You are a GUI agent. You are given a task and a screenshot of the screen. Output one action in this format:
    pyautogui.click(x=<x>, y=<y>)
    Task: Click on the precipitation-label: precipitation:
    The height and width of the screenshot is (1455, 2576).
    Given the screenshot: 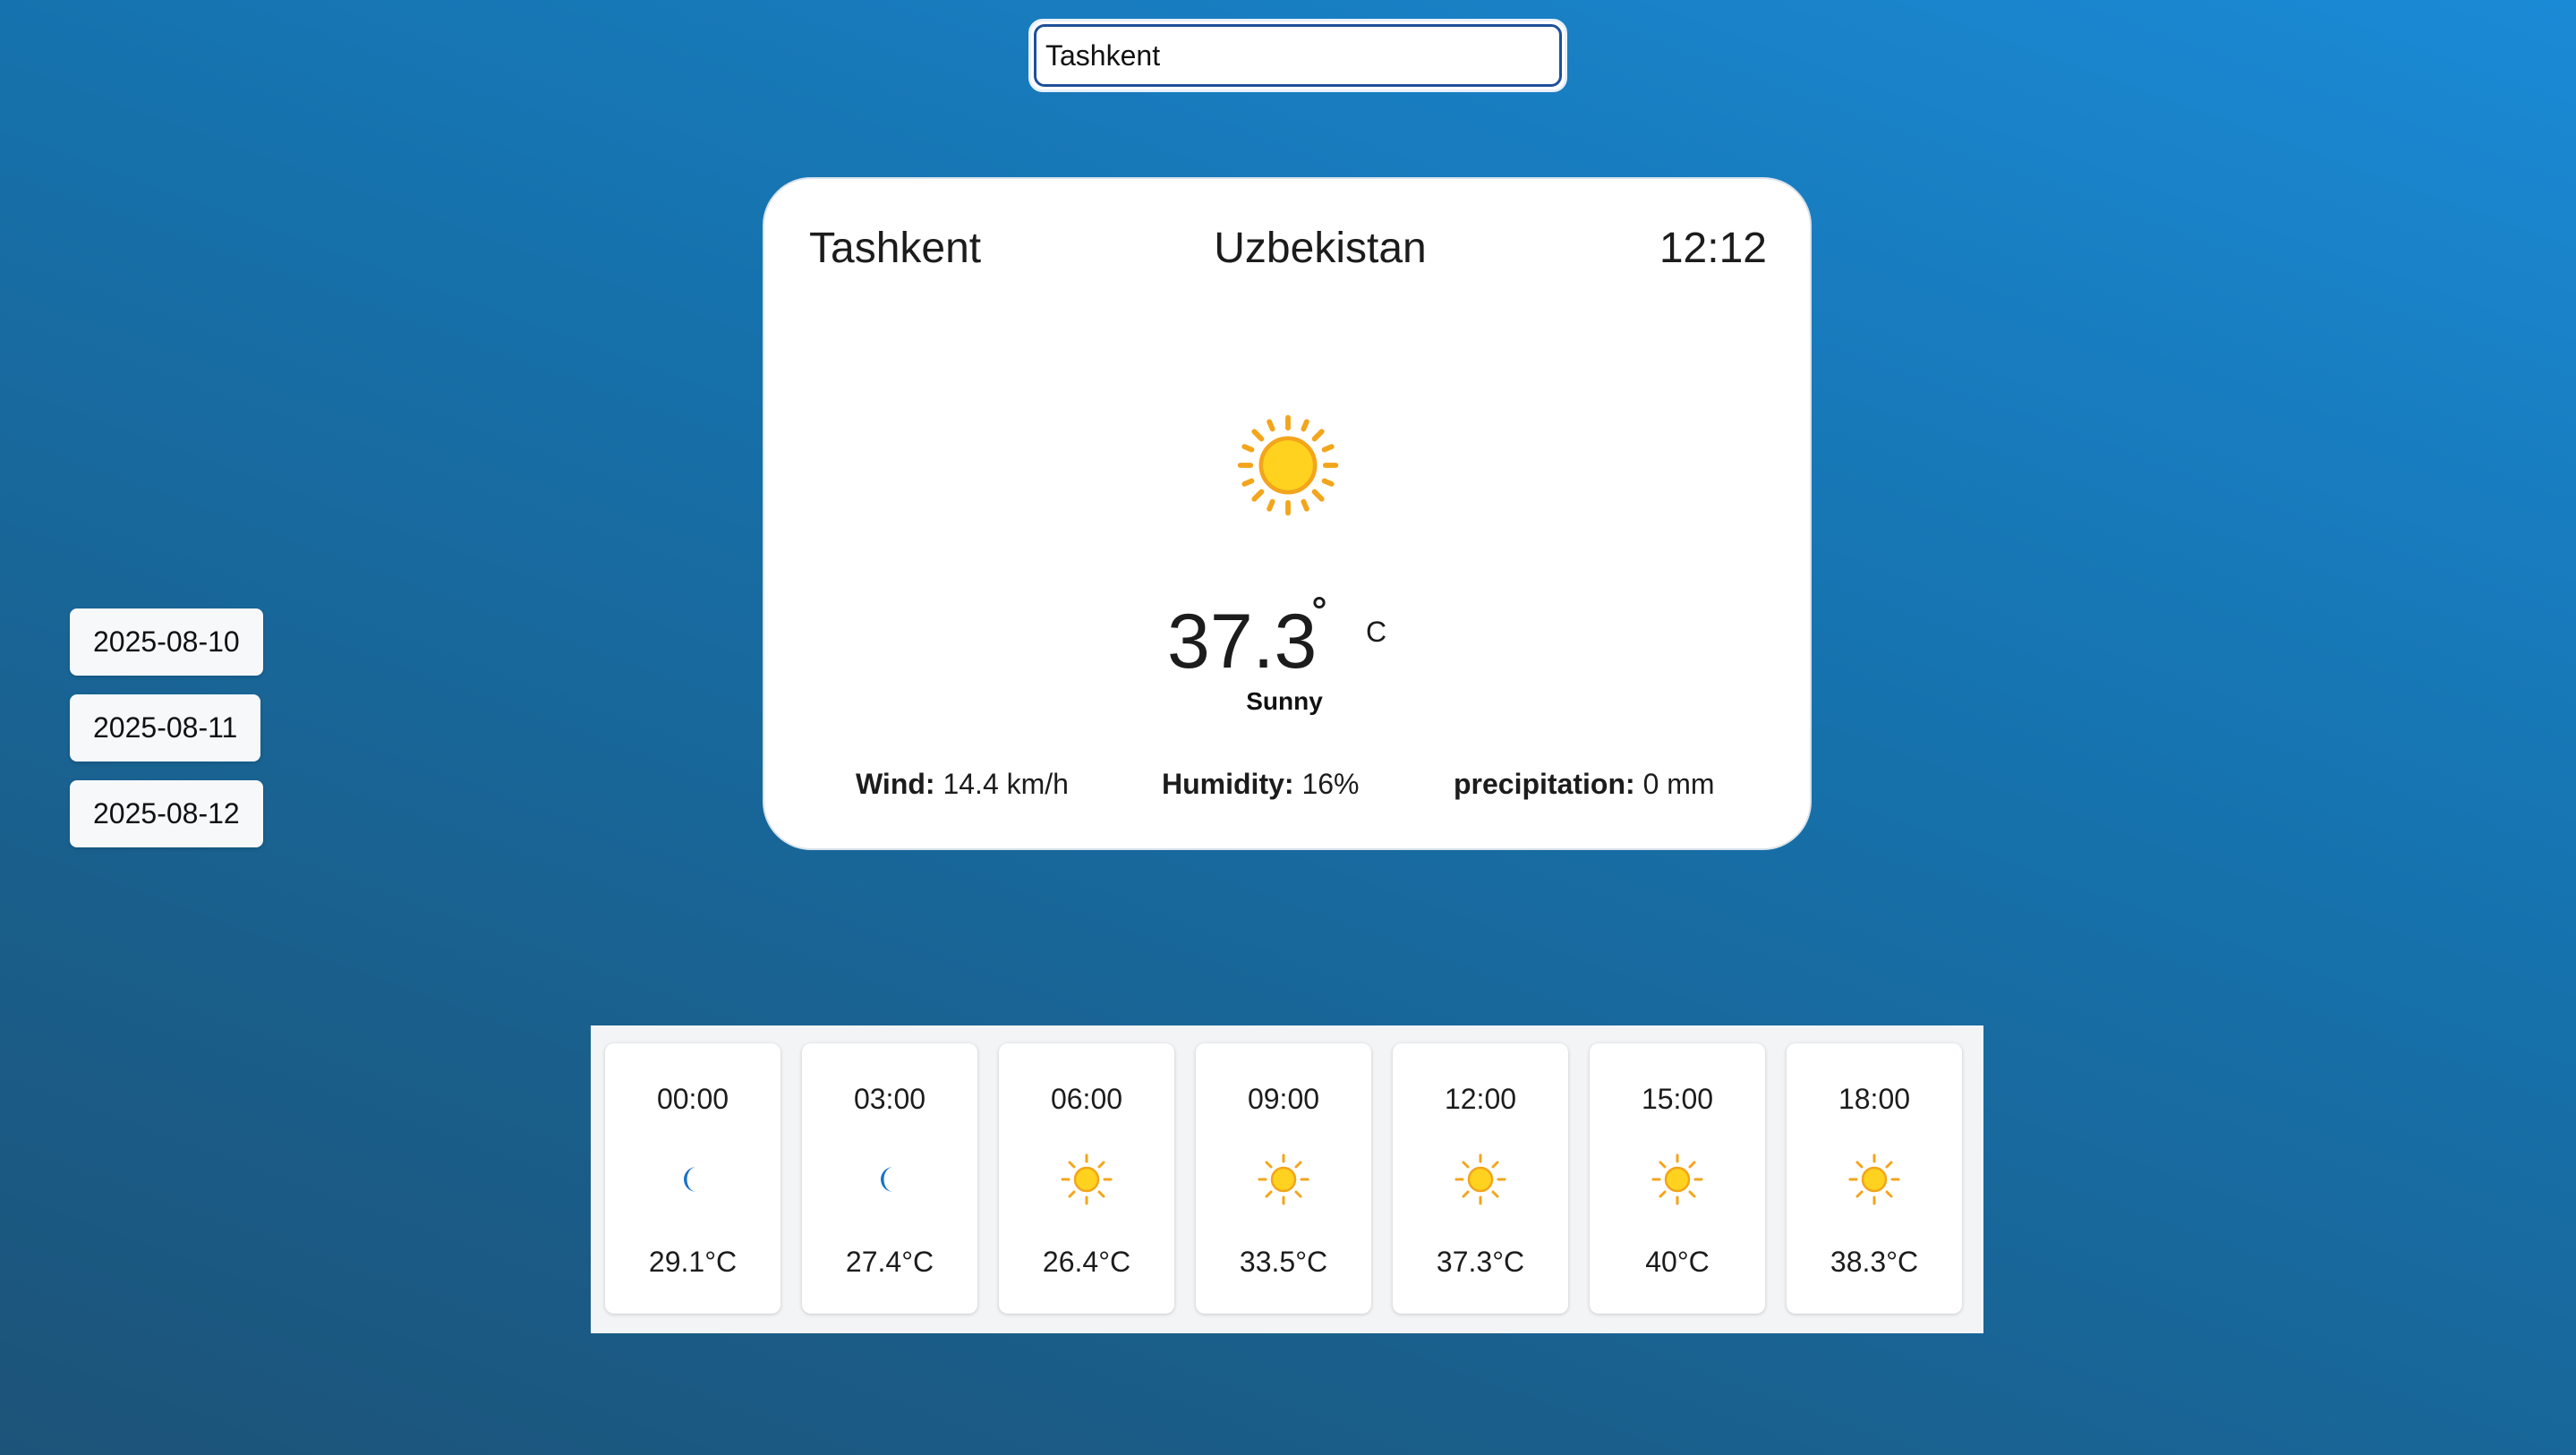 What is the action you would take?
    pyautogui.click(x=1544, y=784)
    